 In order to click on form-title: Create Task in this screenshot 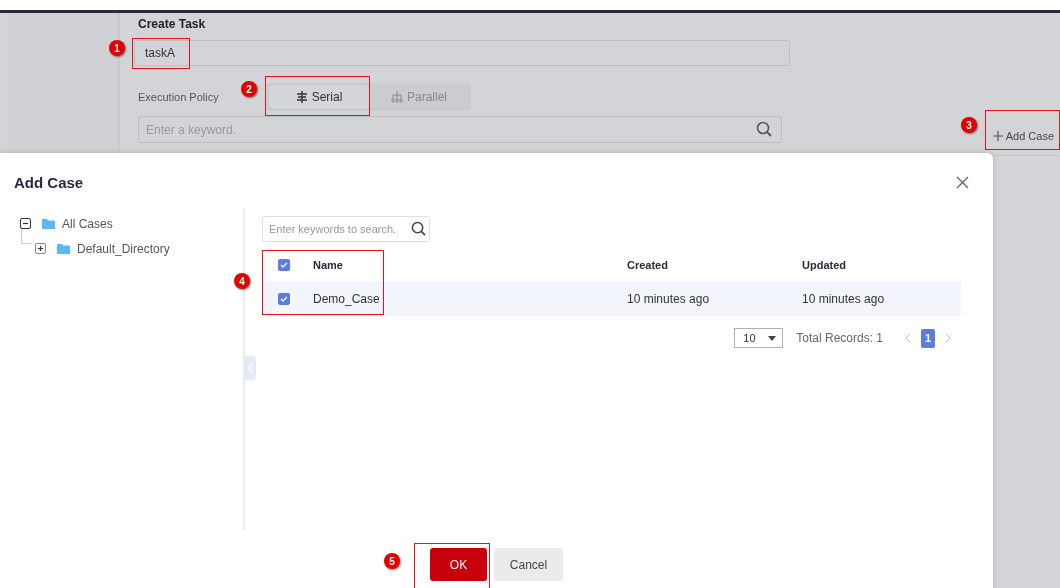, I will do `click(172, 25)`.